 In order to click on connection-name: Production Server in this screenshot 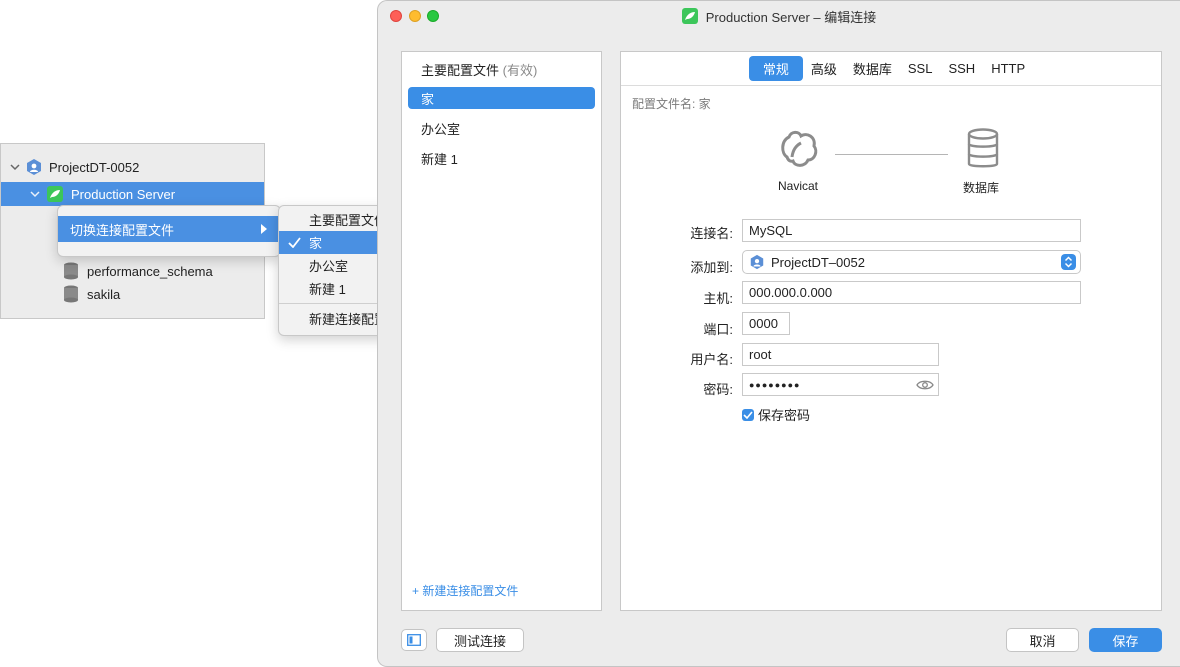, I will do `click(123, 194)`.